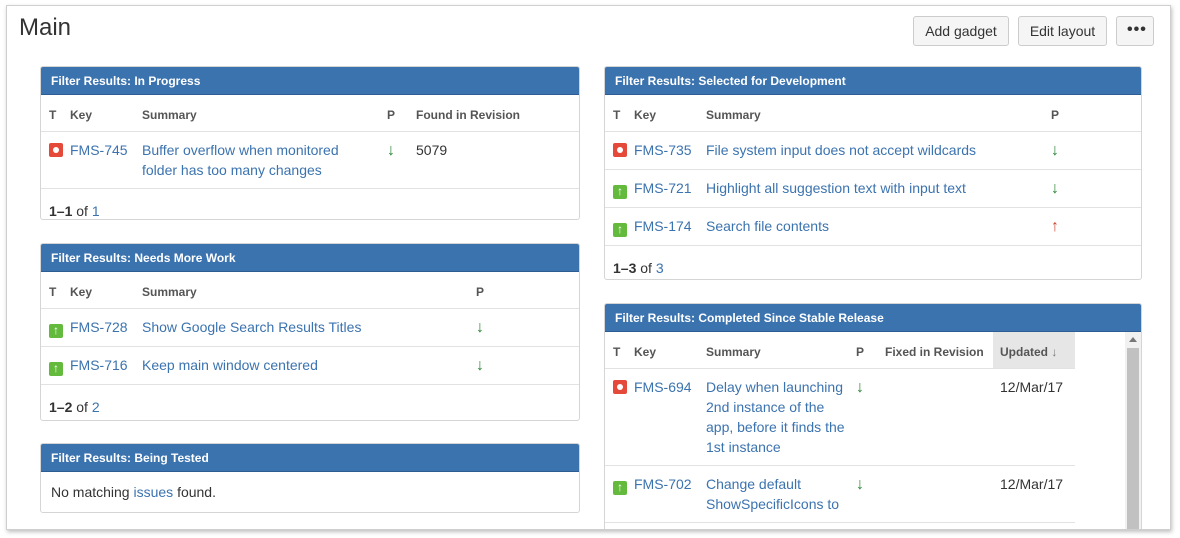 Image resolution: width=1180 pixels, height=538 pixels. What do you see at coordinates (1133, 438) in the screenshot?
I see `scrollbar-thumb` at bounding box center [1133, 438].